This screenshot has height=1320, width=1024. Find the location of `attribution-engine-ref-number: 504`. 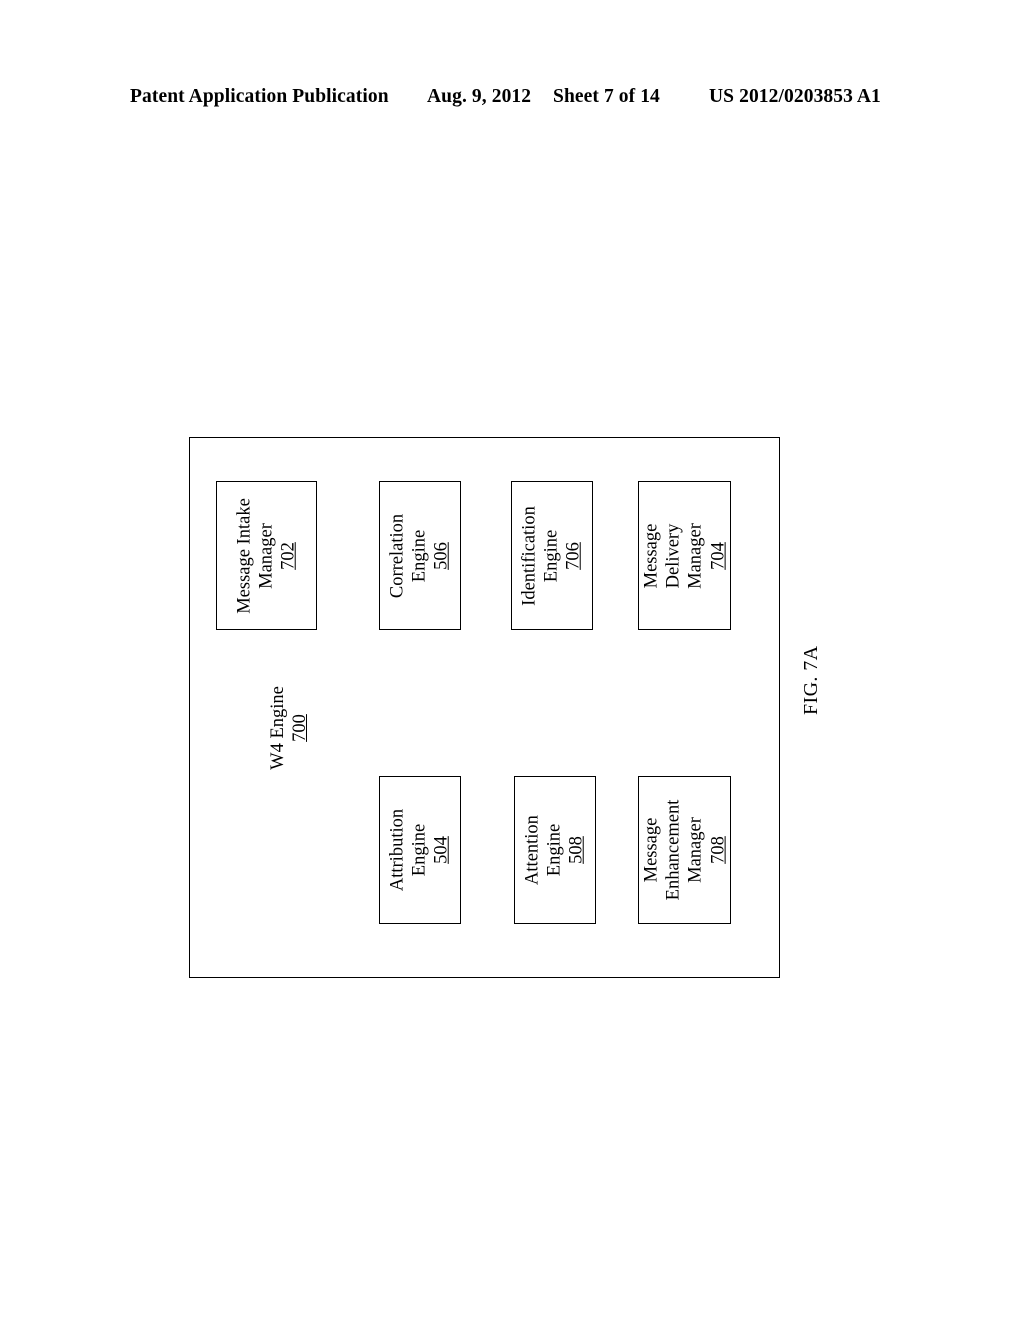

attribution-engine-ref-number: 504 is located at coordinates (442, 850).